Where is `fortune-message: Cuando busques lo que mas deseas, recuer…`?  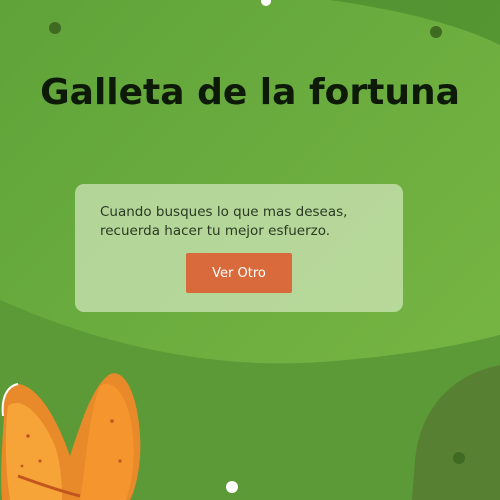 fortune-message: Cuando busques lo que mas deseas, recuer… is located at coordinates (224, 221).